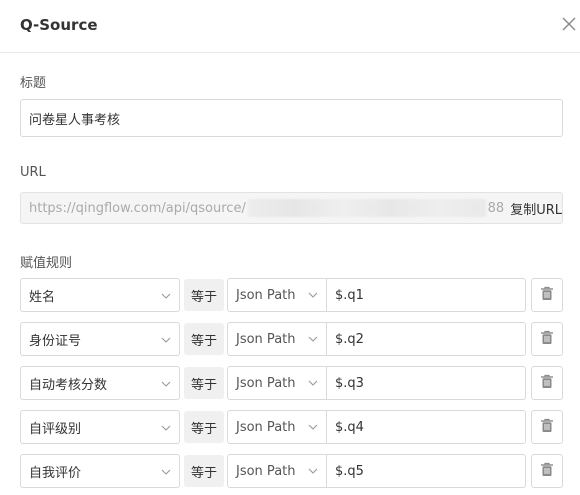 Image resolution: width=580 pixels, height=495 pixels. What do you see at coordinates (33, 83) in the screenshot?
I see `title-label: 标题` at bounding box center [33, 83].